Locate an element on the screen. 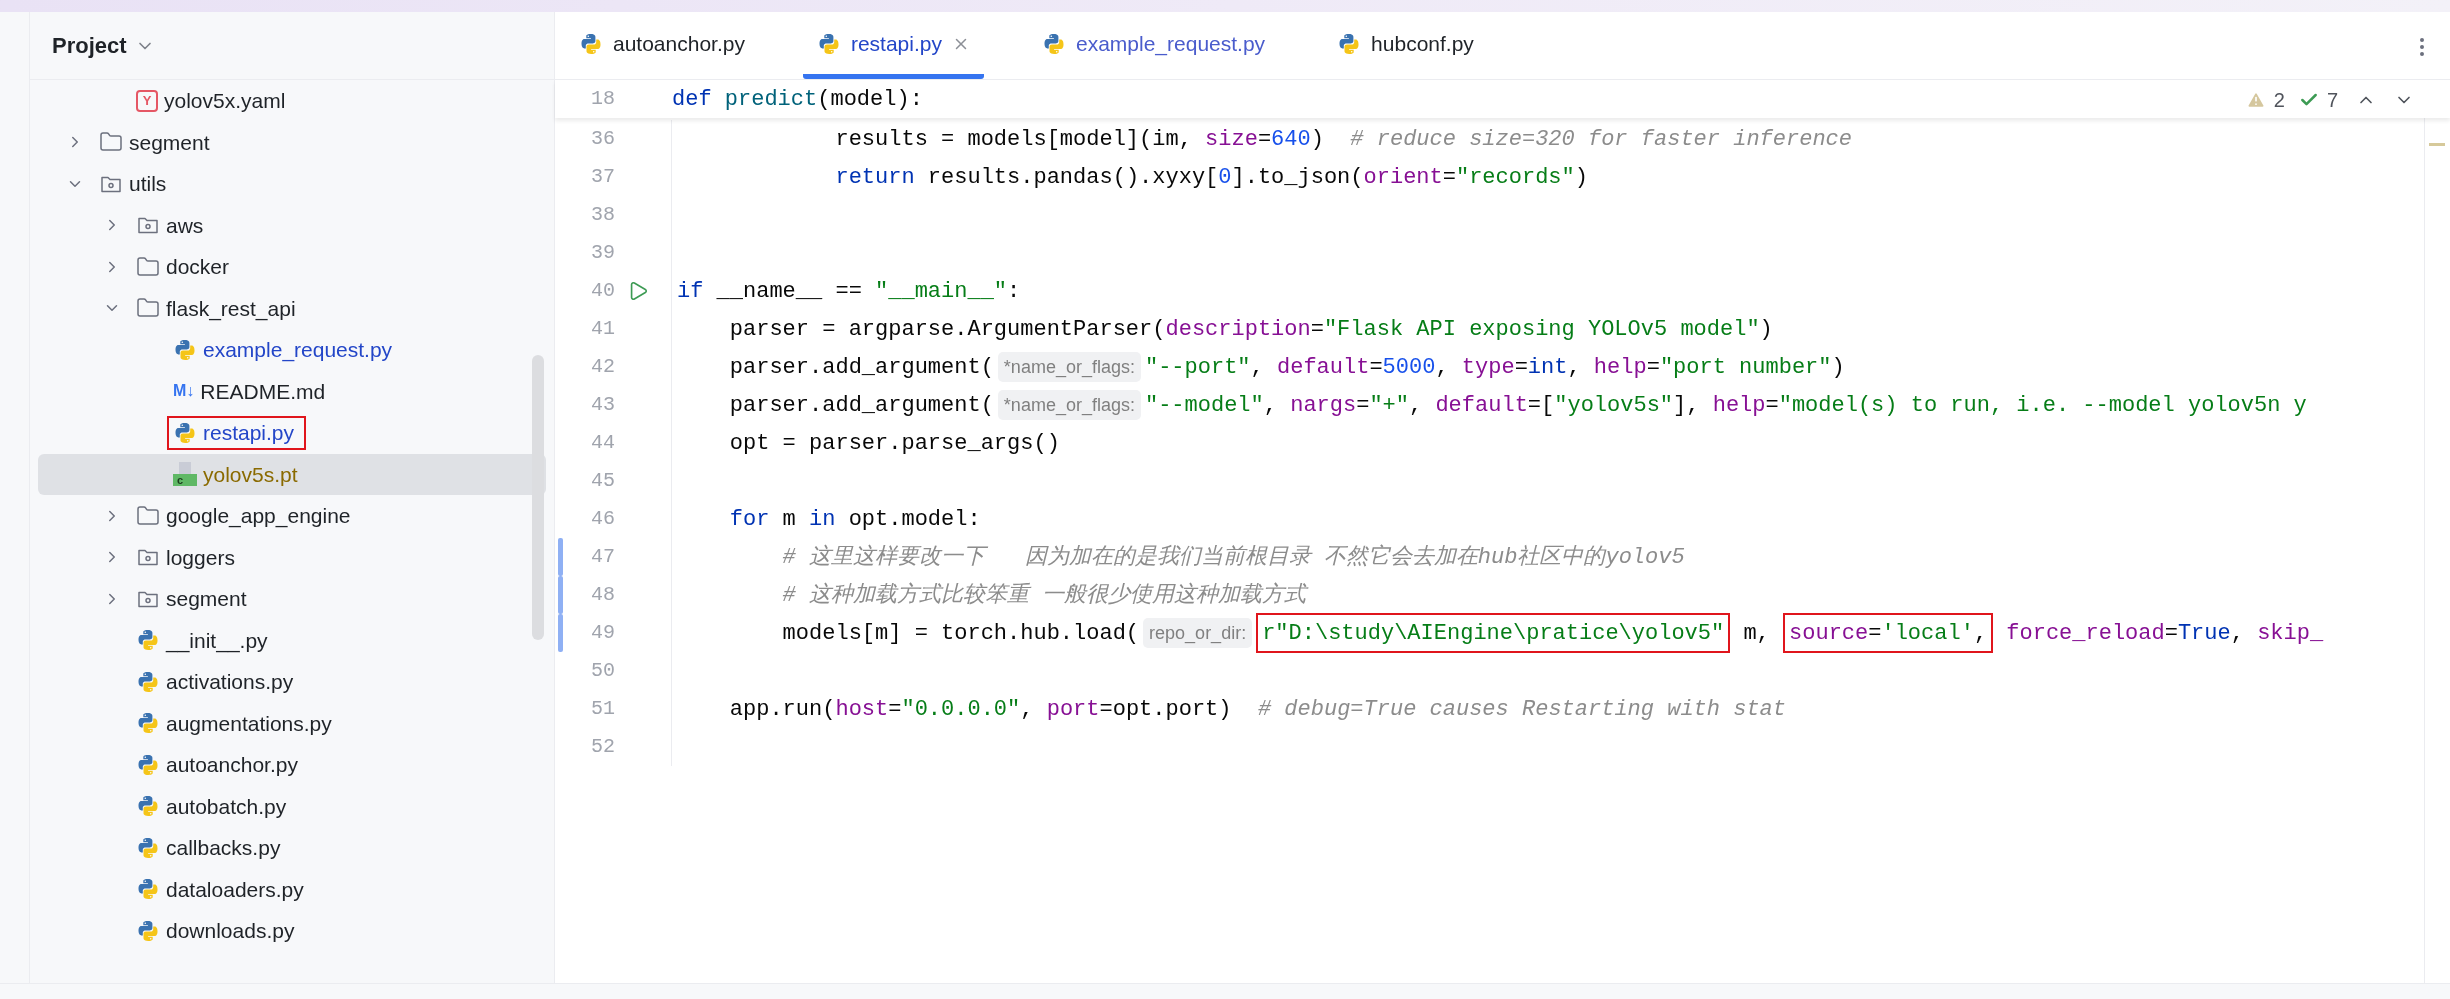  line-number: 18 is located at coordinates (602, 99).